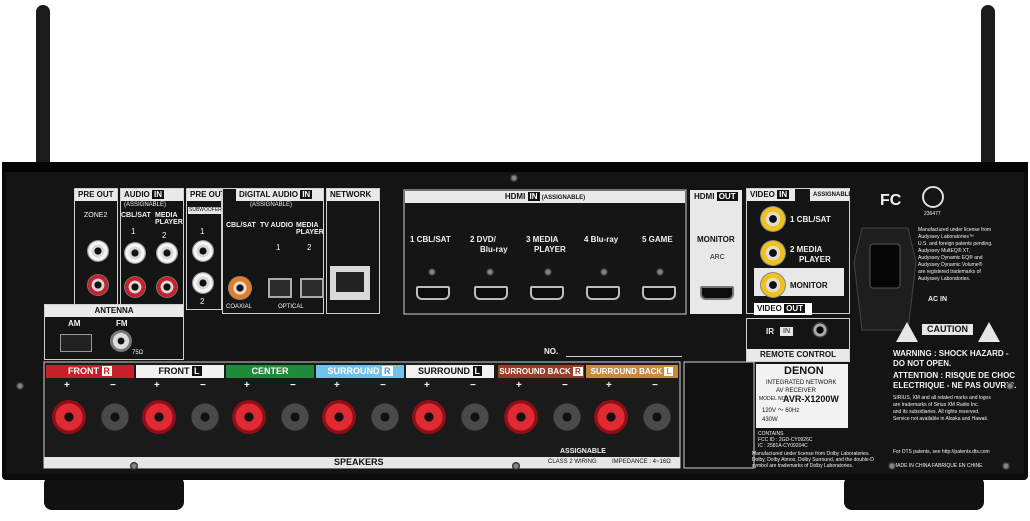  I want to click on surround-back-l-plus-terminal, so click(611, 417).